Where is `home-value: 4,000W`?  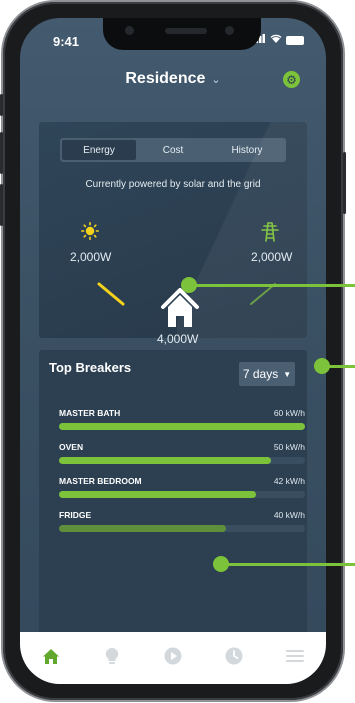 home-value: 4,000W is located at coordinates (178, 339).